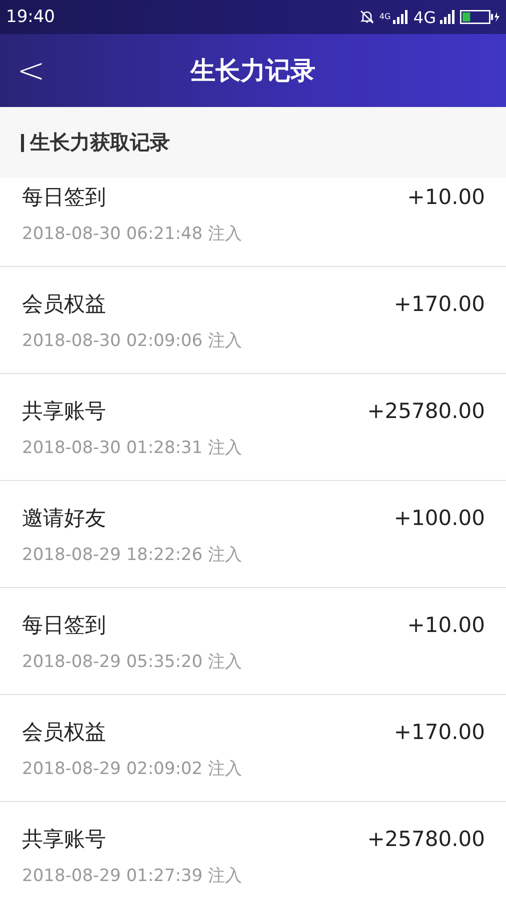  Describe the element at coordinates (367, 17) in the screenshot. I see `mute-bell-icon` at that location.